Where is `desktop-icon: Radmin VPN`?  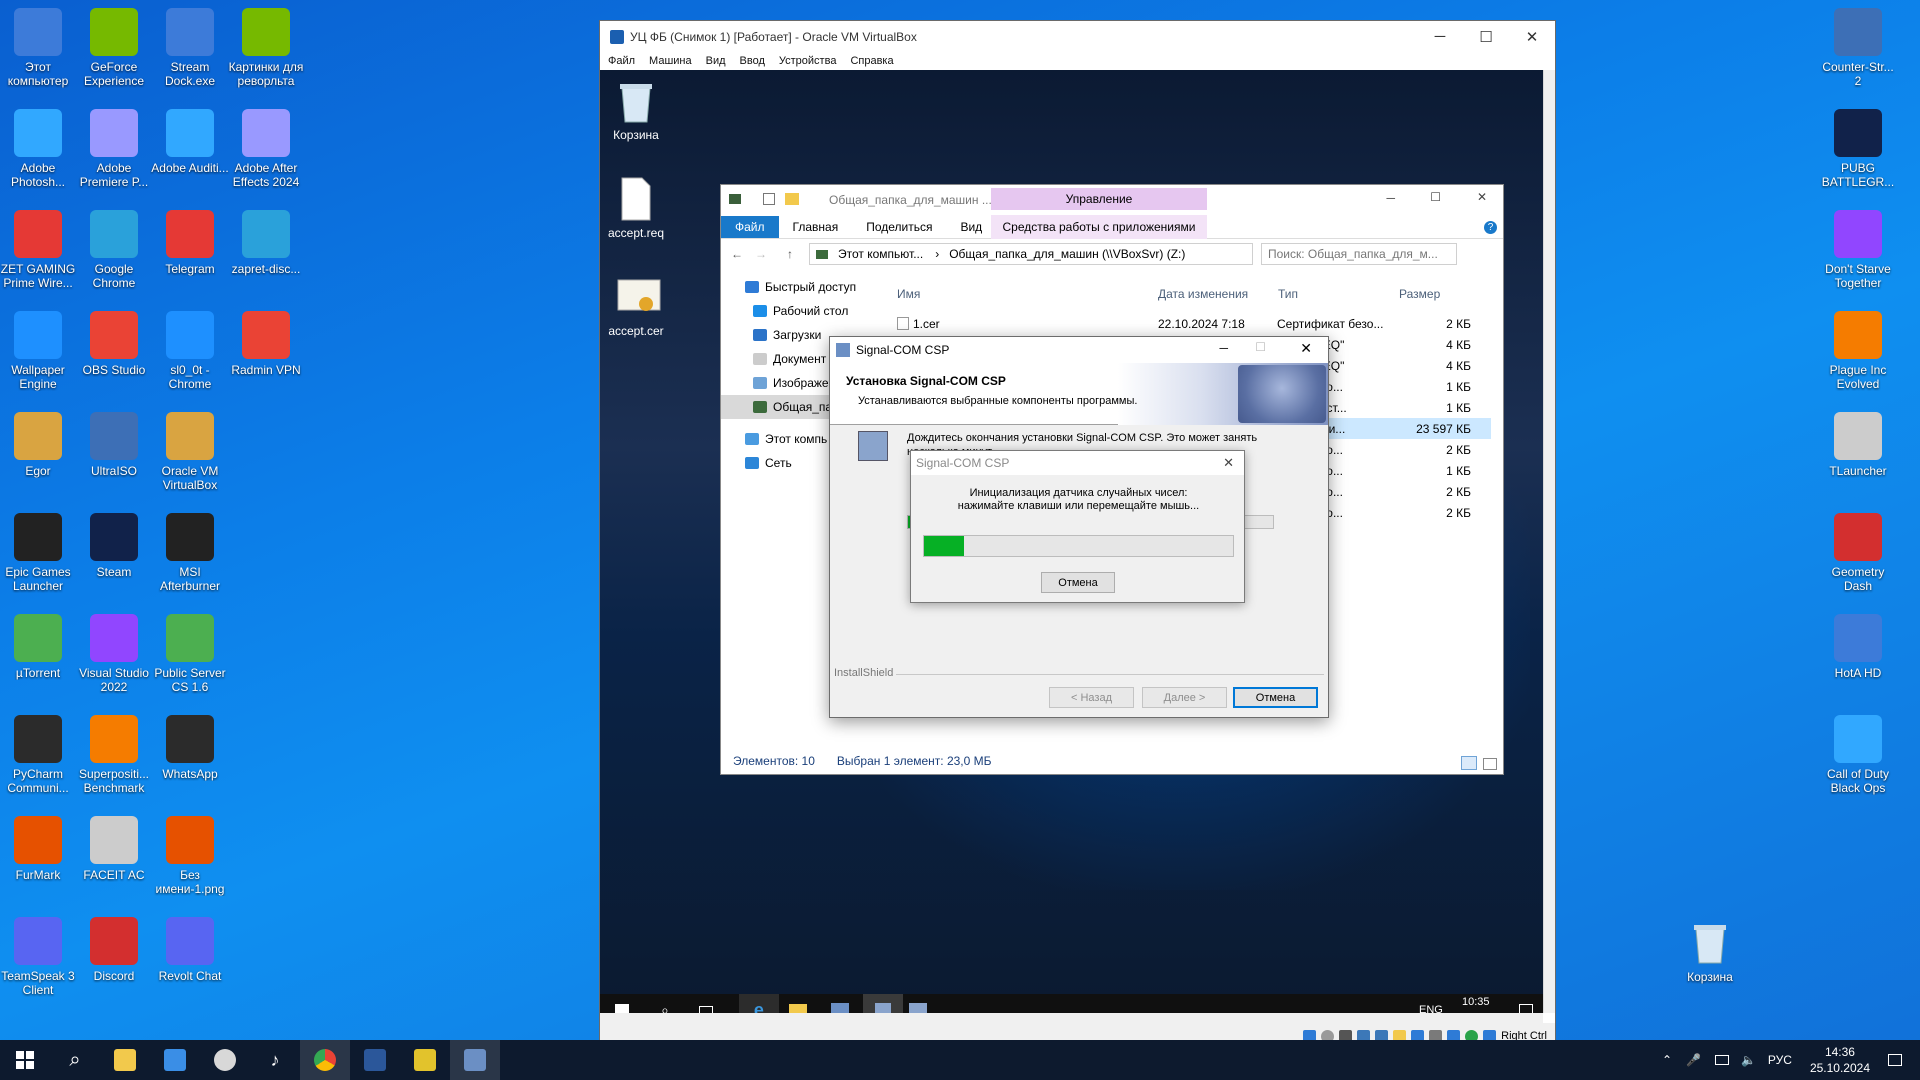 desktop-icon: Radmin VPN is located at coordinates (266, 353).